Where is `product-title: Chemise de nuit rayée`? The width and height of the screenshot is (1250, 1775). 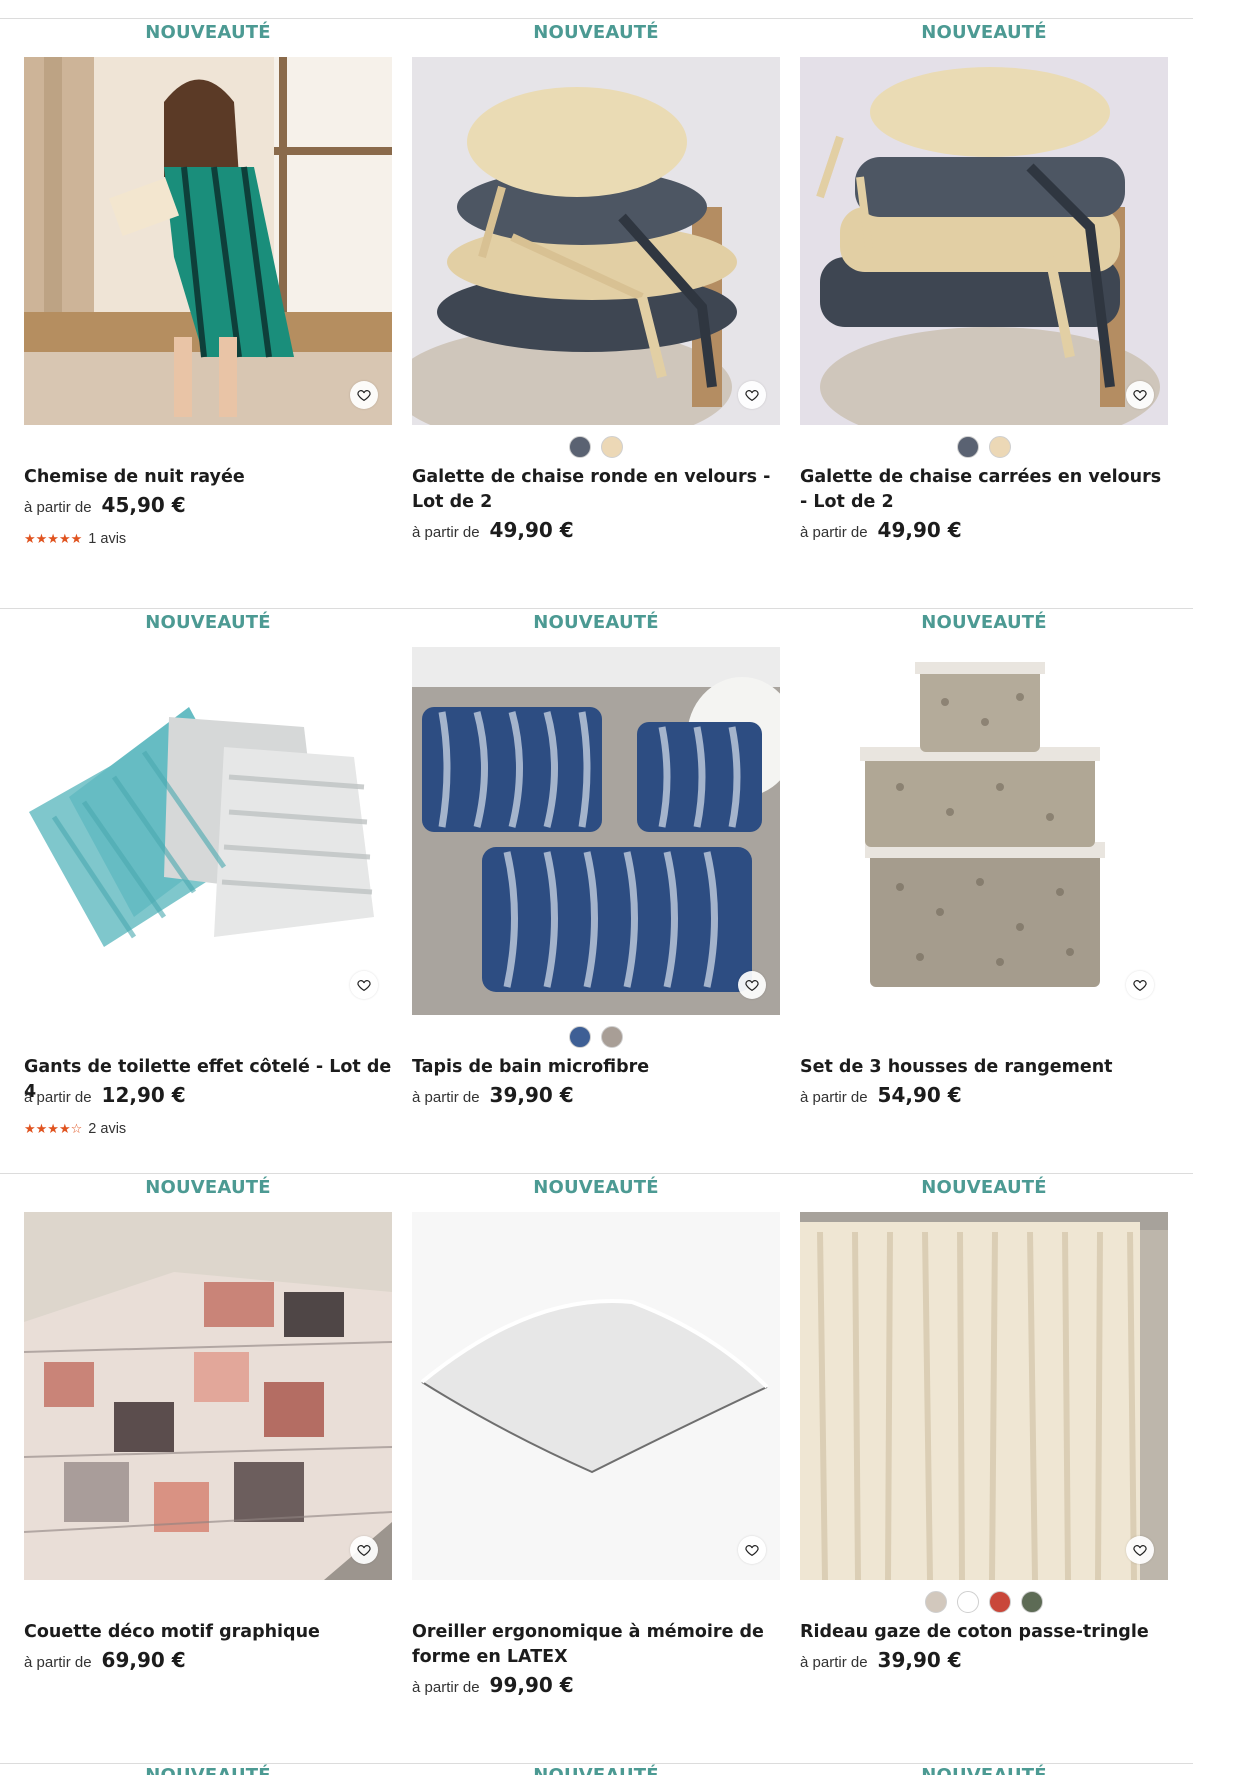 product-title: Chemise de nuit rayée is located at coordinates (208, 477).